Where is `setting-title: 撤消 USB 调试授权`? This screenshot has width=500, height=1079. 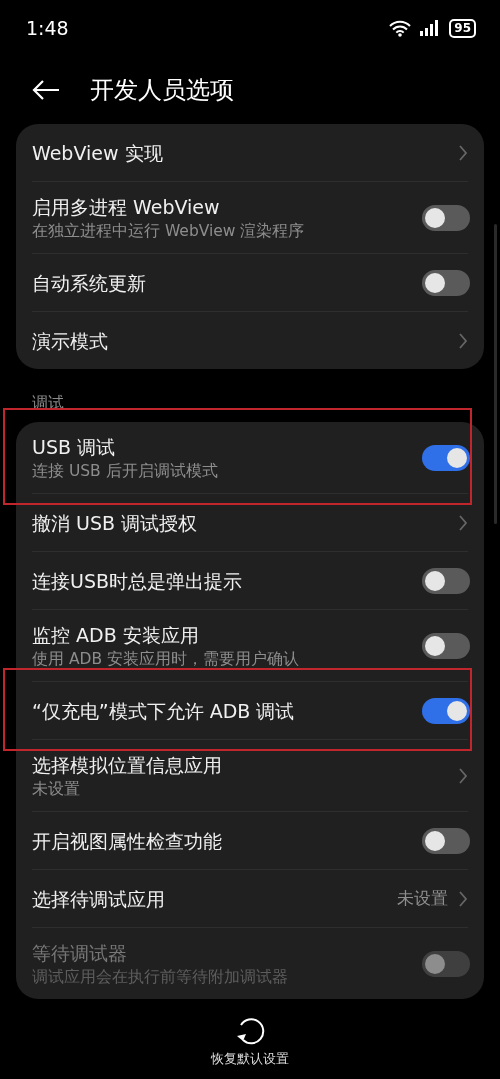
setting-title: 撤消 USB 调试授权 is located at coordinates (240, 522).